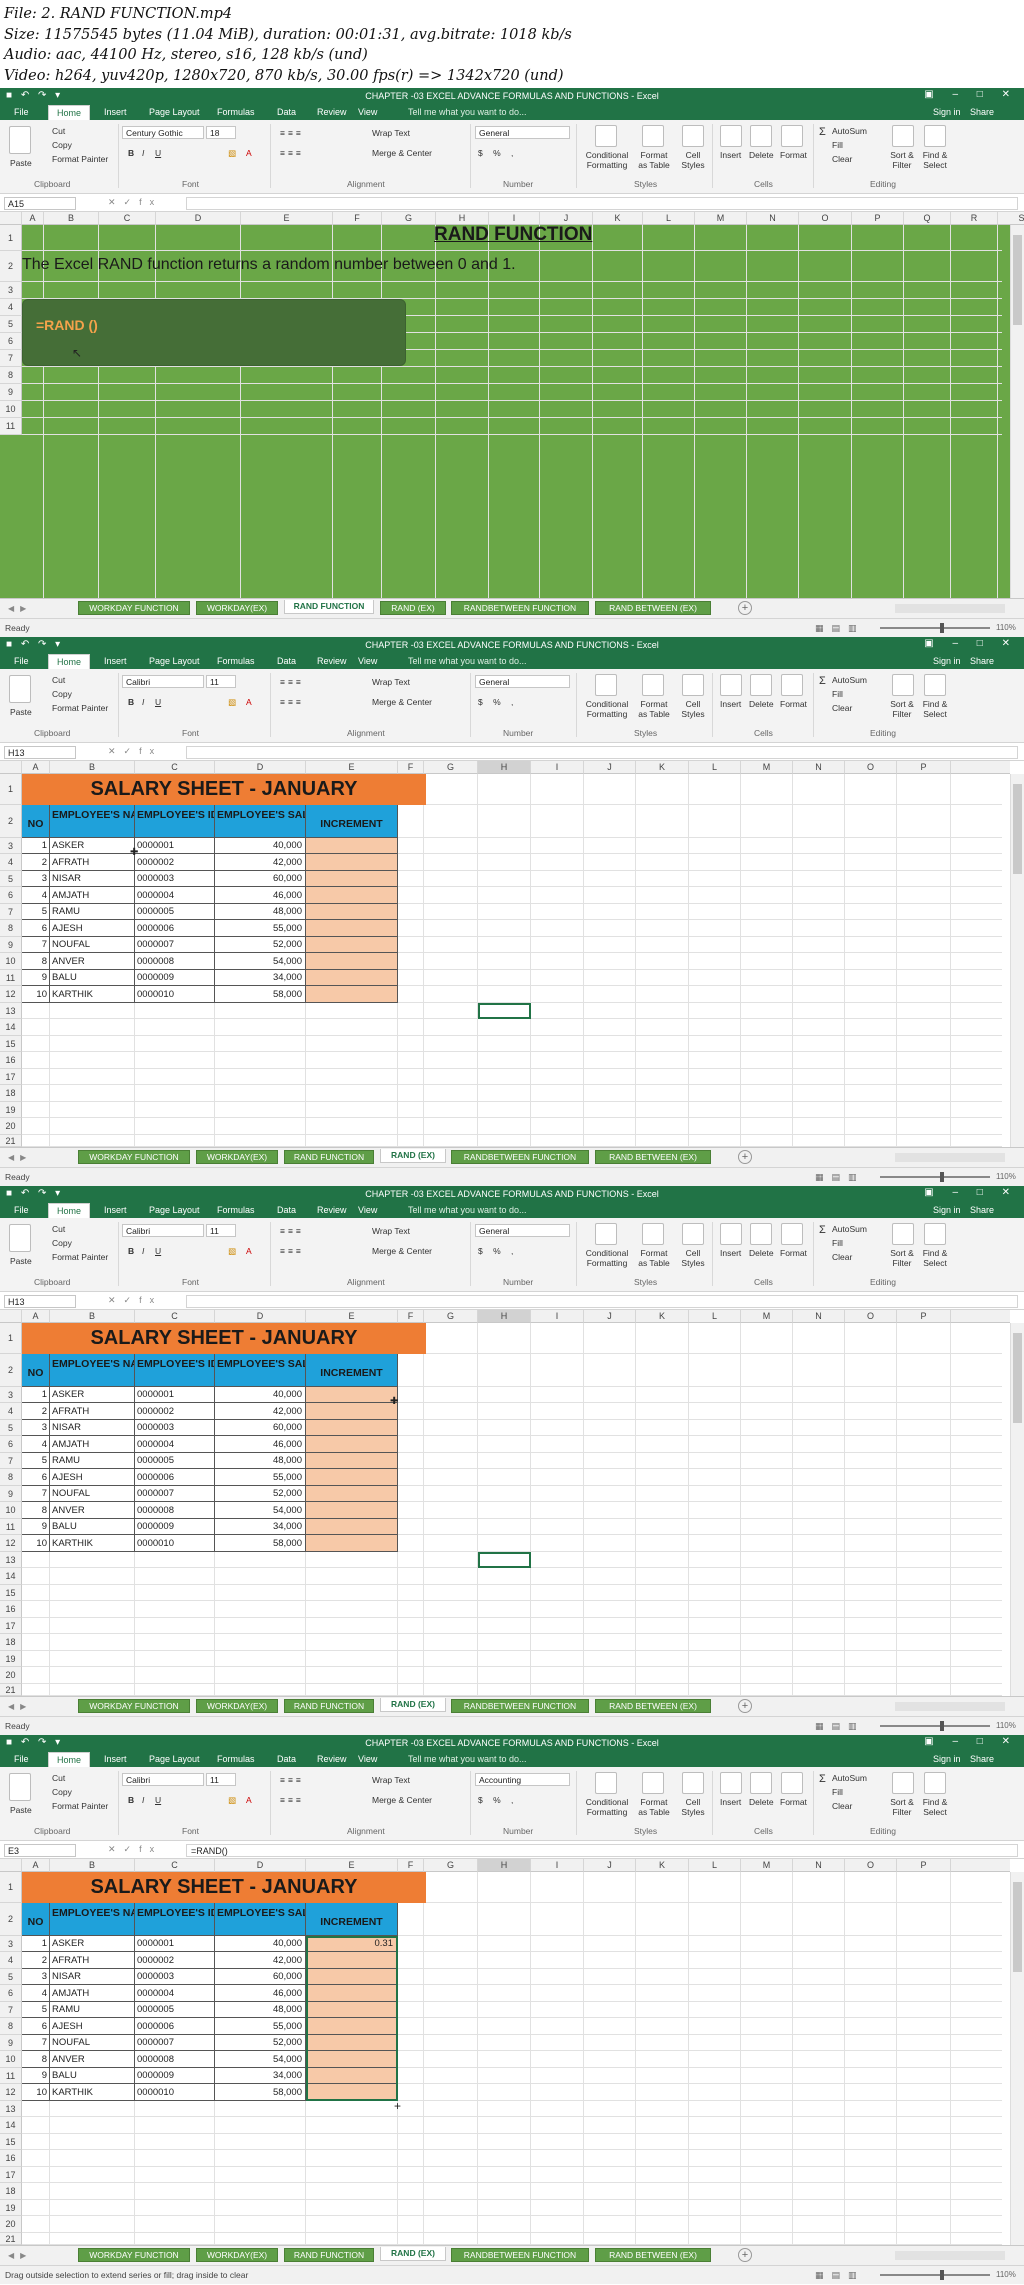 The width and height of the screenshot is (1024, 2285). What do you see at coordinates (522, 1230) in the screenshot?
I see `number-format-dropdown: General` at bounding box center [522, 1230].